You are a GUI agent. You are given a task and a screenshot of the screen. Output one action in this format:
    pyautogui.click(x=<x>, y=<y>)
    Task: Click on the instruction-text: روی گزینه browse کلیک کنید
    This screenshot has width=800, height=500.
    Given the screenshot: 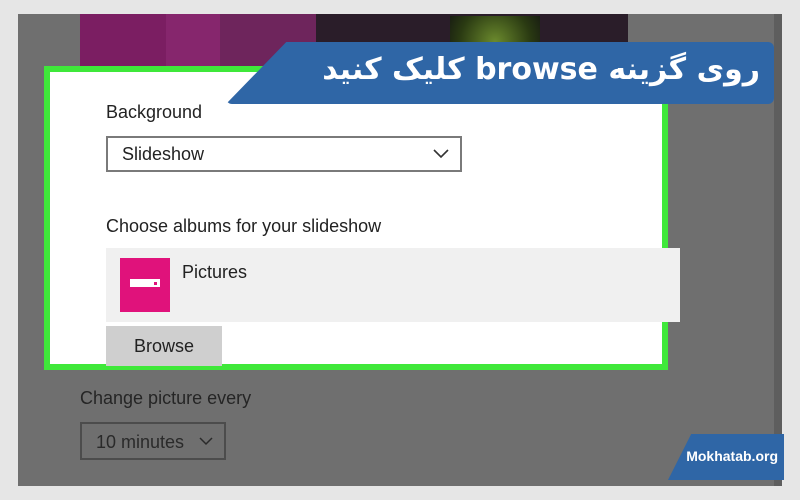 What is the action you would take?
    pyautogui.click(x=541, y=69)
    